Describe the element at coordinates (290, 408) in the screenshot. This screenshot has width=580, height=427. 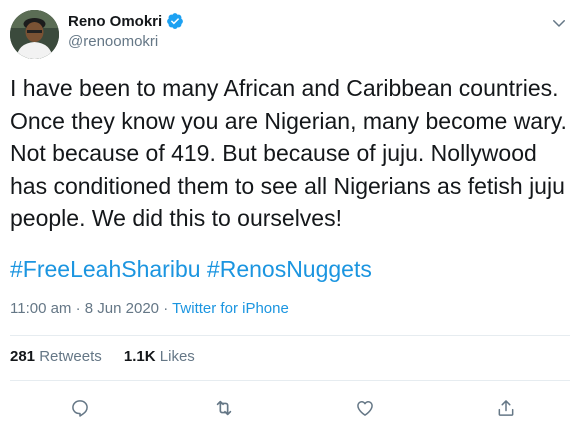
I see `action-bar` at that location.